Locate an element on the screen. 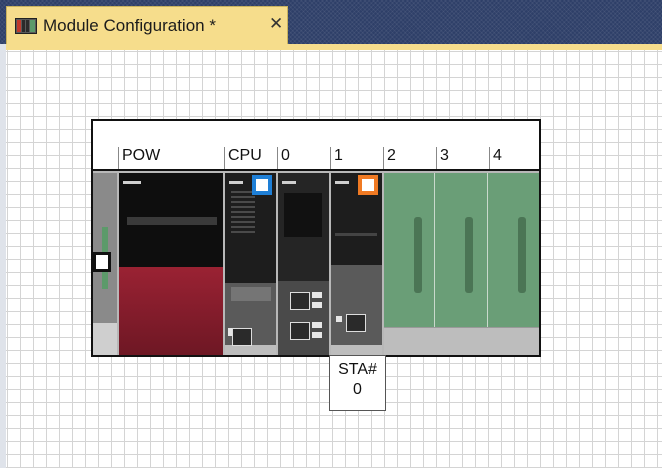  station-number-badge: STA# 0 is located at coordinates (357, 383).